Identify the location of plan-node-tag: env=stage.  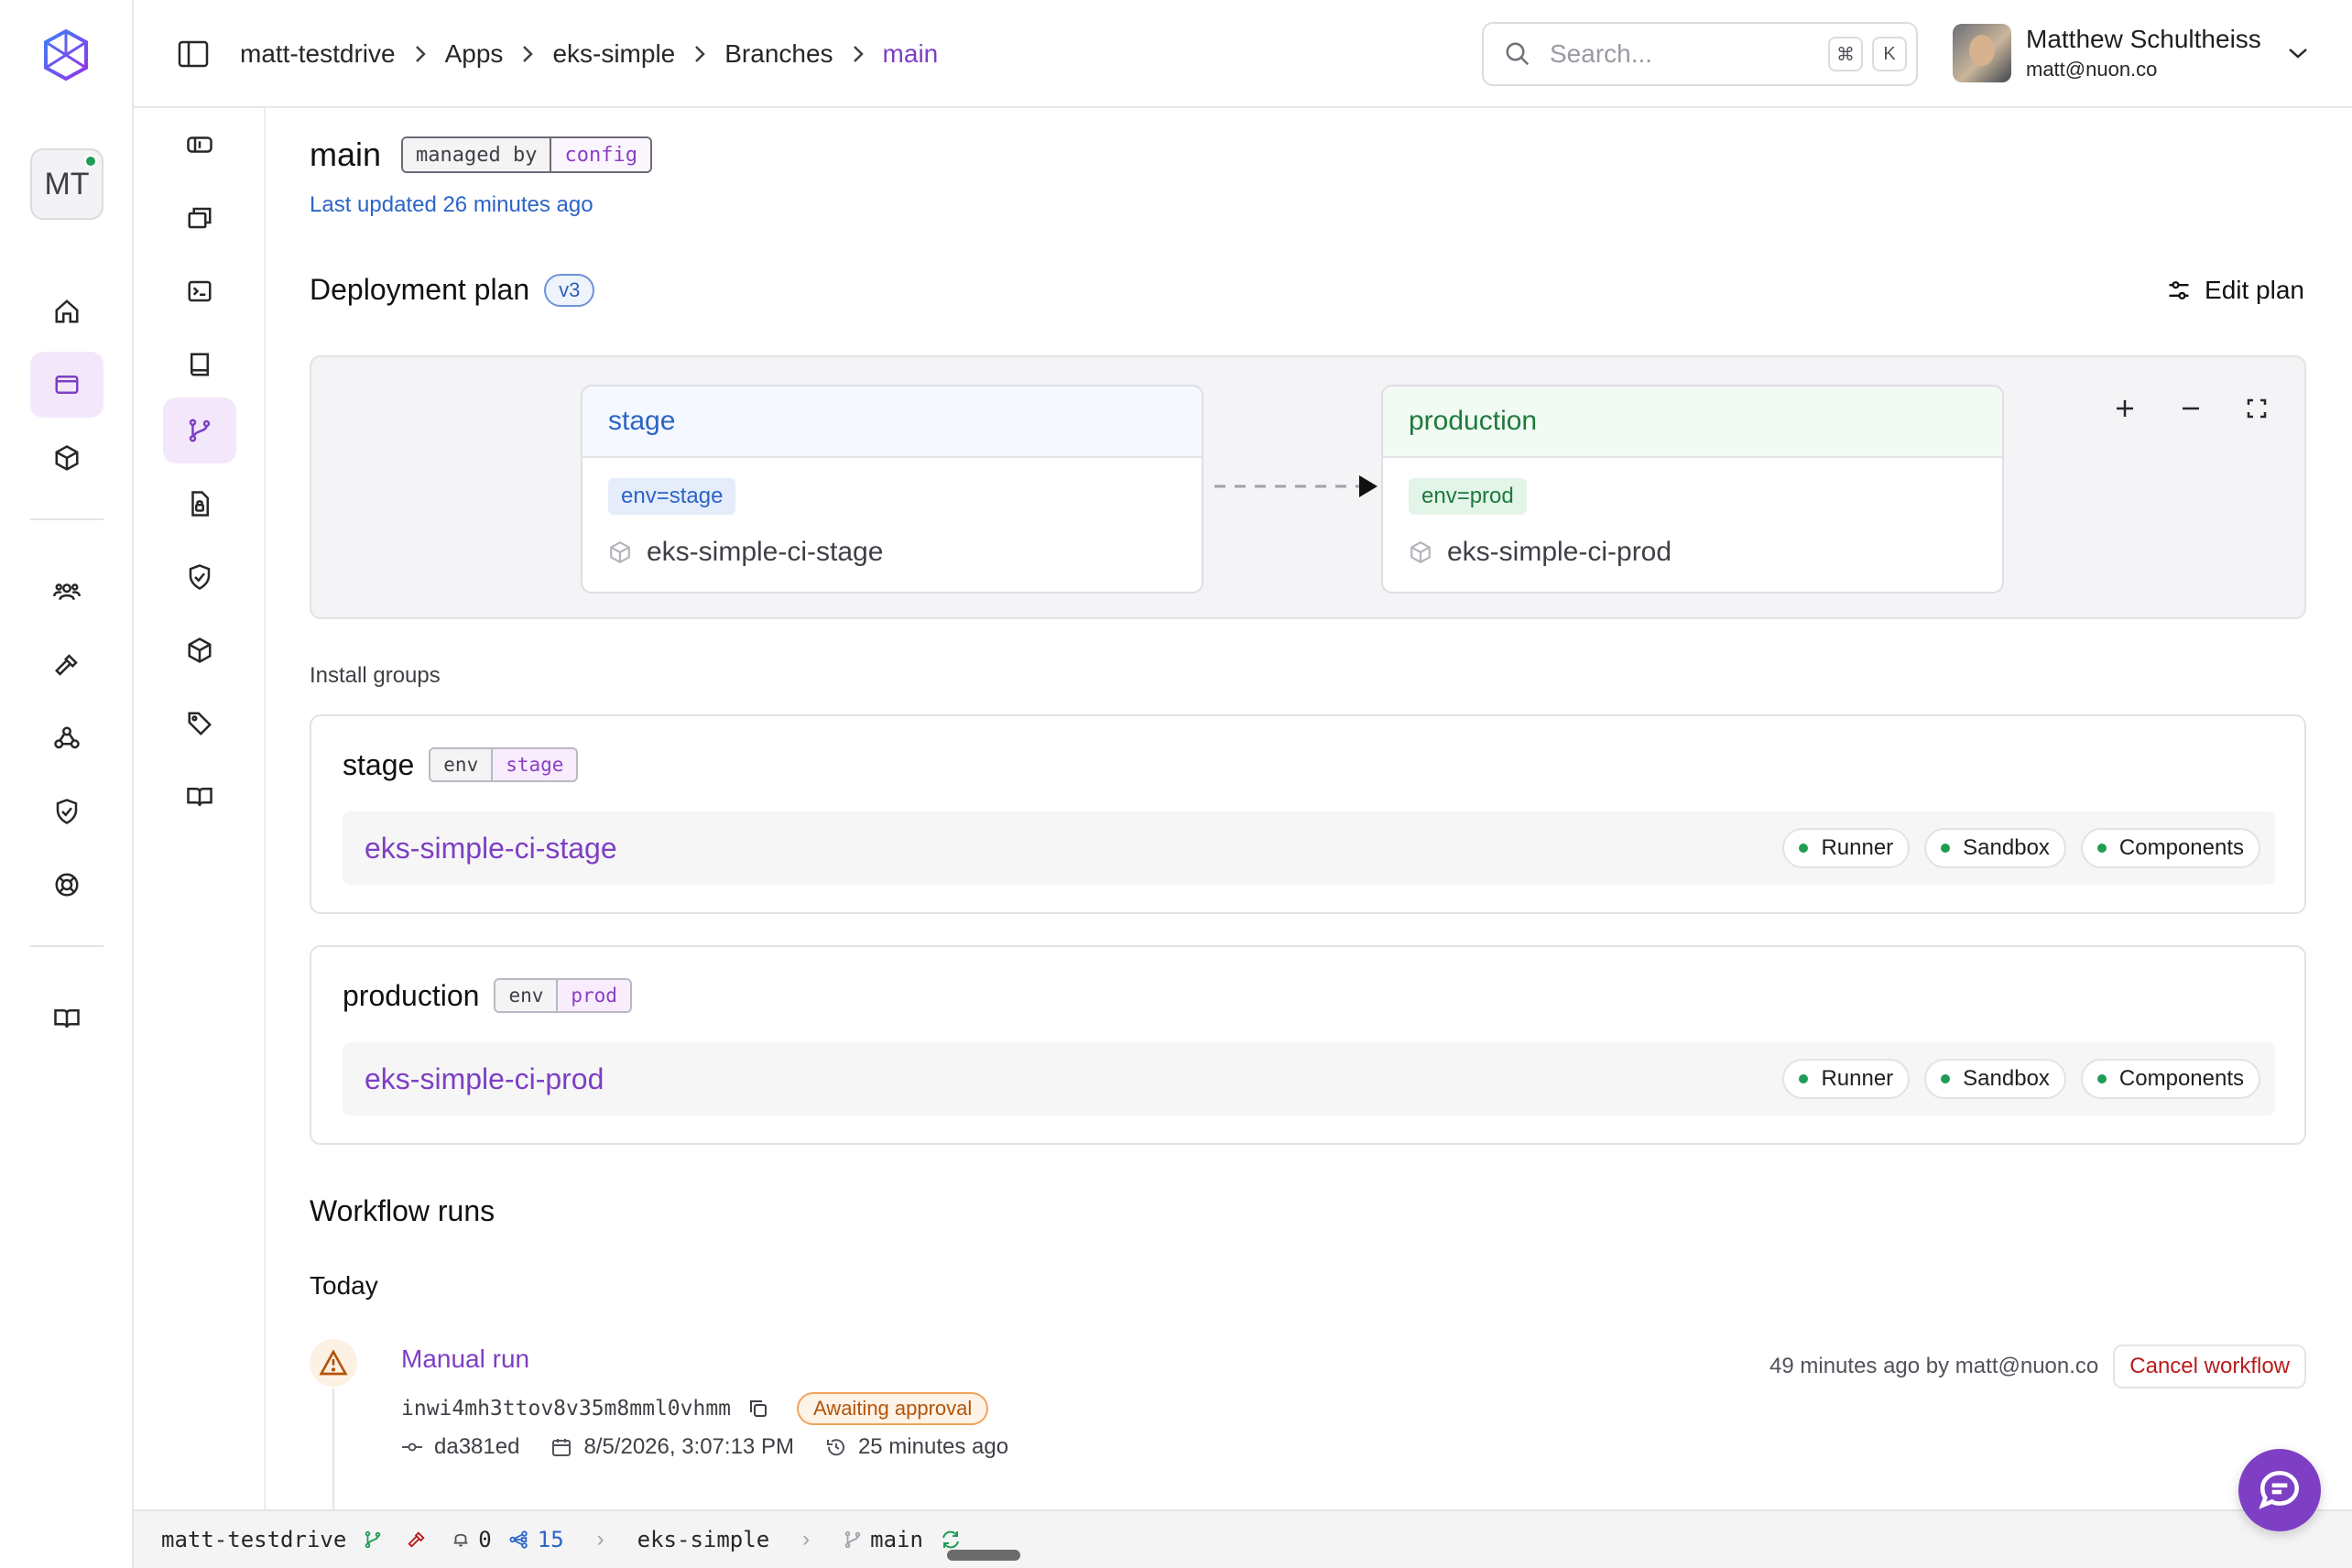
(672, 496).